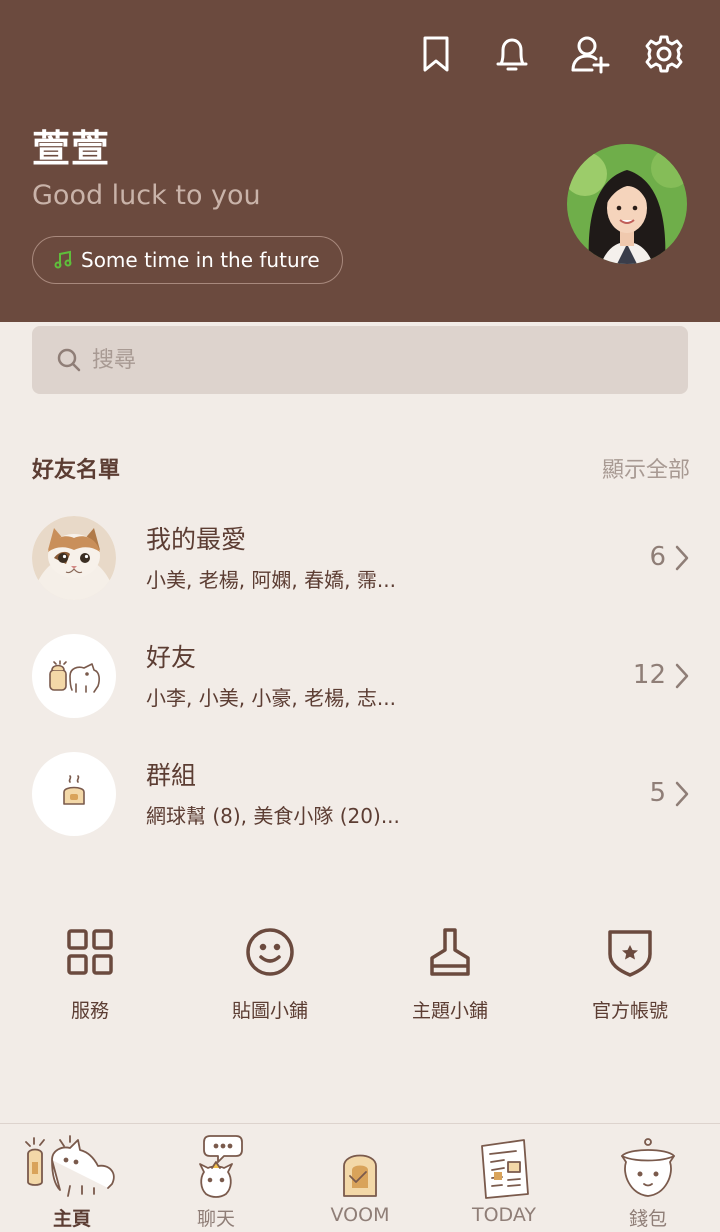  Describe the element at coordinates (171, 657) in the screenshot. I see `friend-list-row-title: 好友` at that location.